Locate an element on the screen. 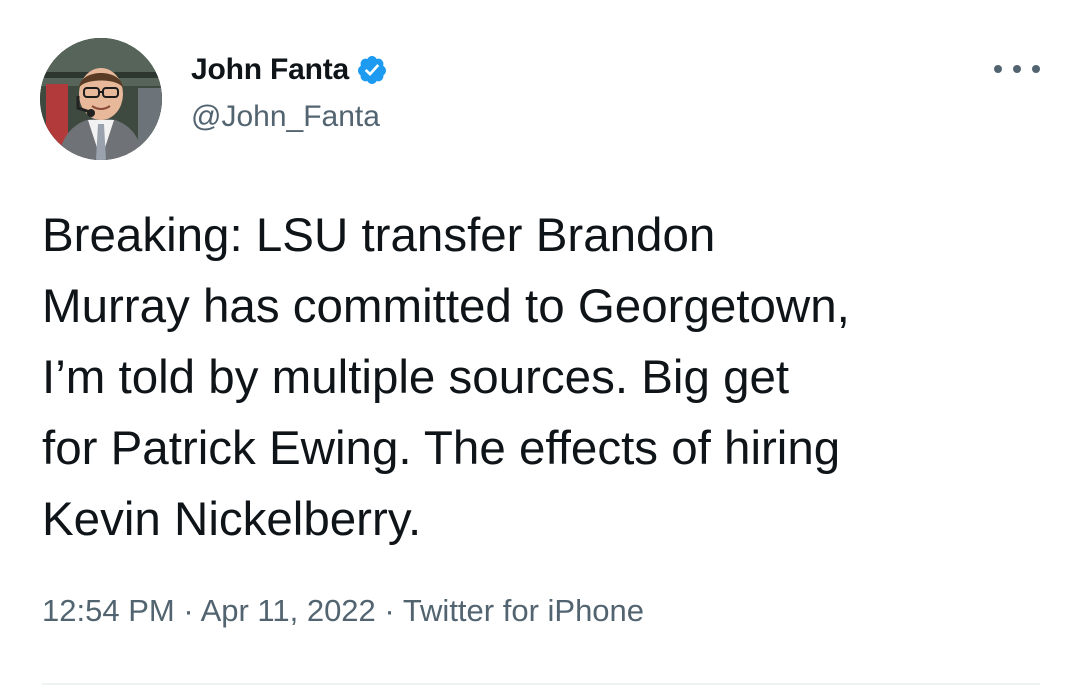  divider is located at coordinates (541, 684).